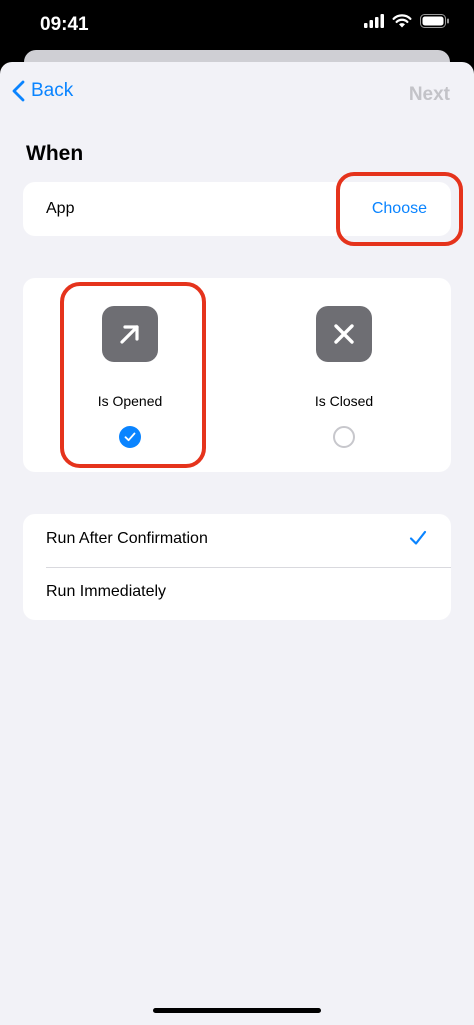 This screenshot has height=1025, width=474. What do you see at coordinates (60, 208) in the screenshot?
I see `app-label: App` at bounding box center [60, 208].